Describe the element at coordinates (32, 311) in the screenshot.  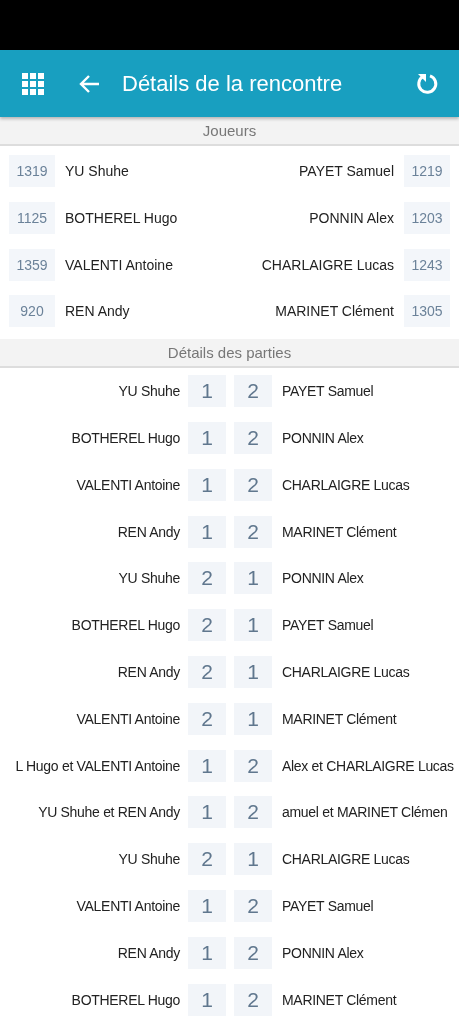
I see `rating-badge: 920` at that location.